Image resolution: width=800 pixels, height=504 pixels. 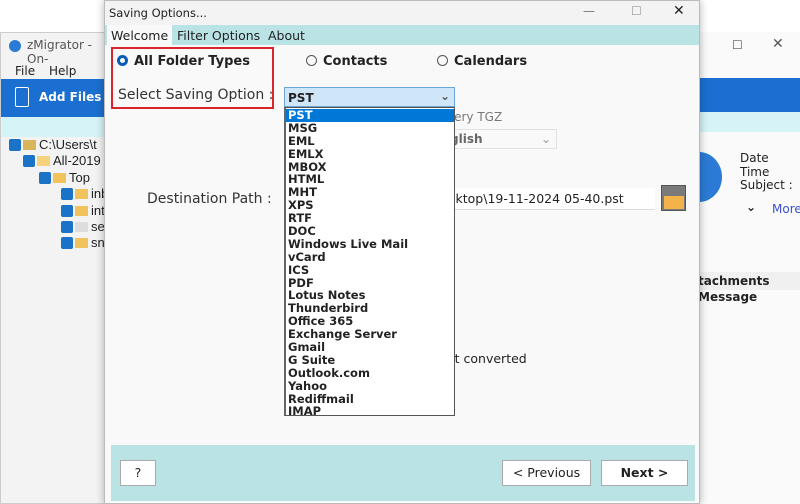 I want to click on tree-item: All-2019, so click(x=62, y=160).